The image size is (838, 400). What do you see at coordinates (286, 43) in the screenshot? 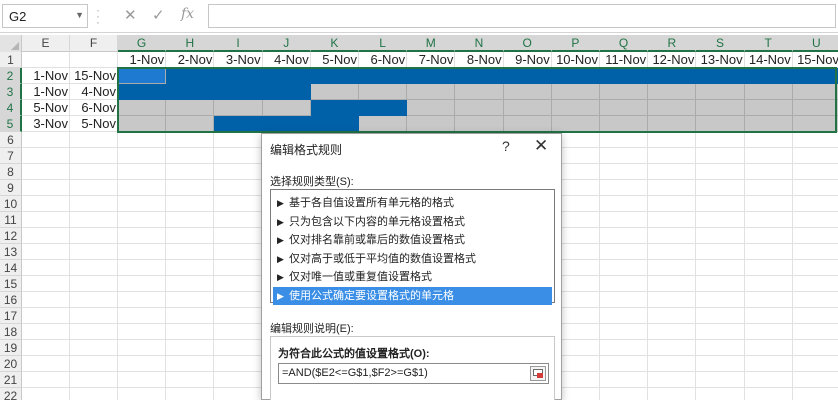
I see `column-header-j: J` at bounding box center [286, 43].